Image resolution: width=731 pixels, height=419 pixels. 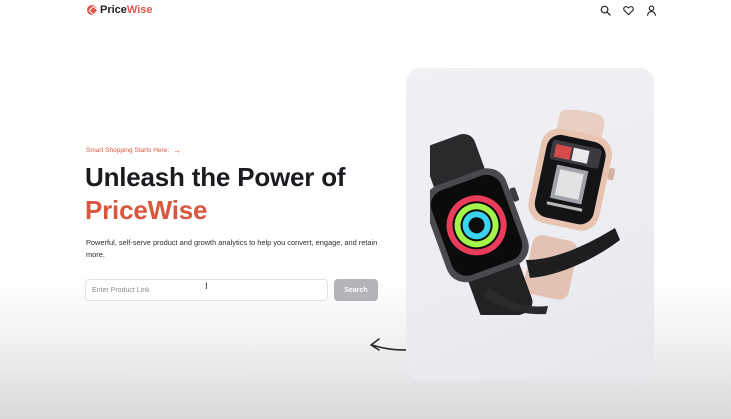 I want to click on text-cursor-icon: I, so click(x=206, y=287).